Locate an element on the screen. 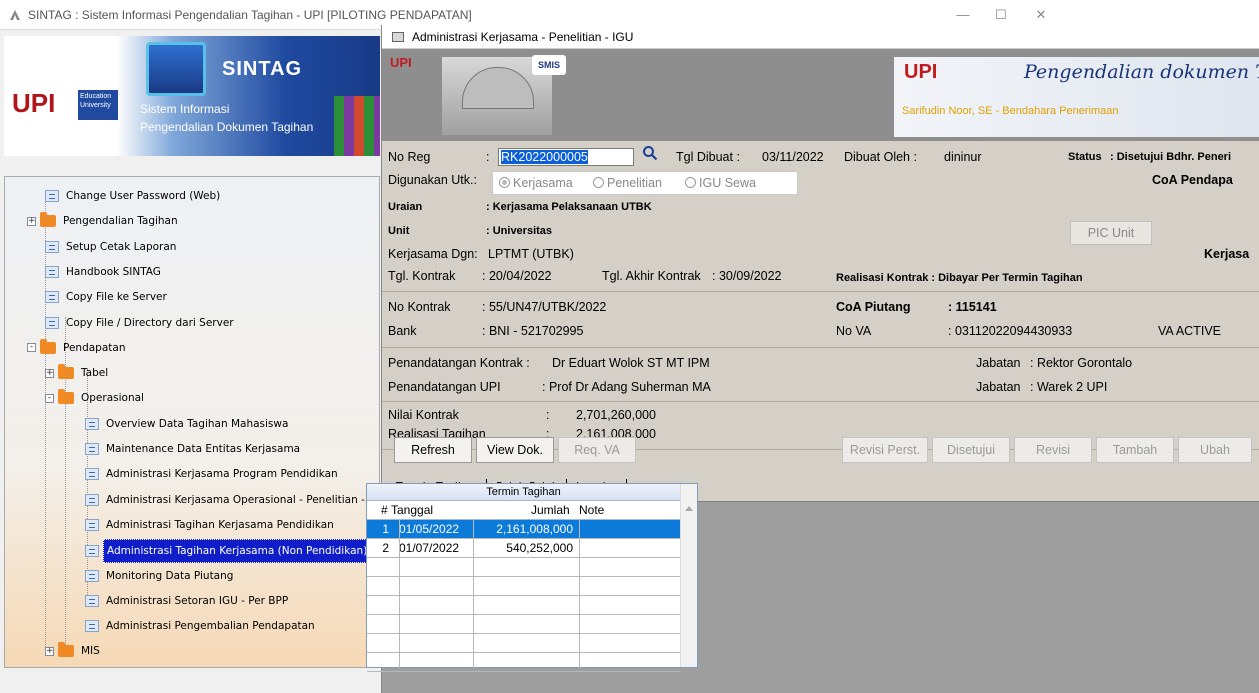  noreg-value: RK2022000005 is located at coordinates (544, 157).